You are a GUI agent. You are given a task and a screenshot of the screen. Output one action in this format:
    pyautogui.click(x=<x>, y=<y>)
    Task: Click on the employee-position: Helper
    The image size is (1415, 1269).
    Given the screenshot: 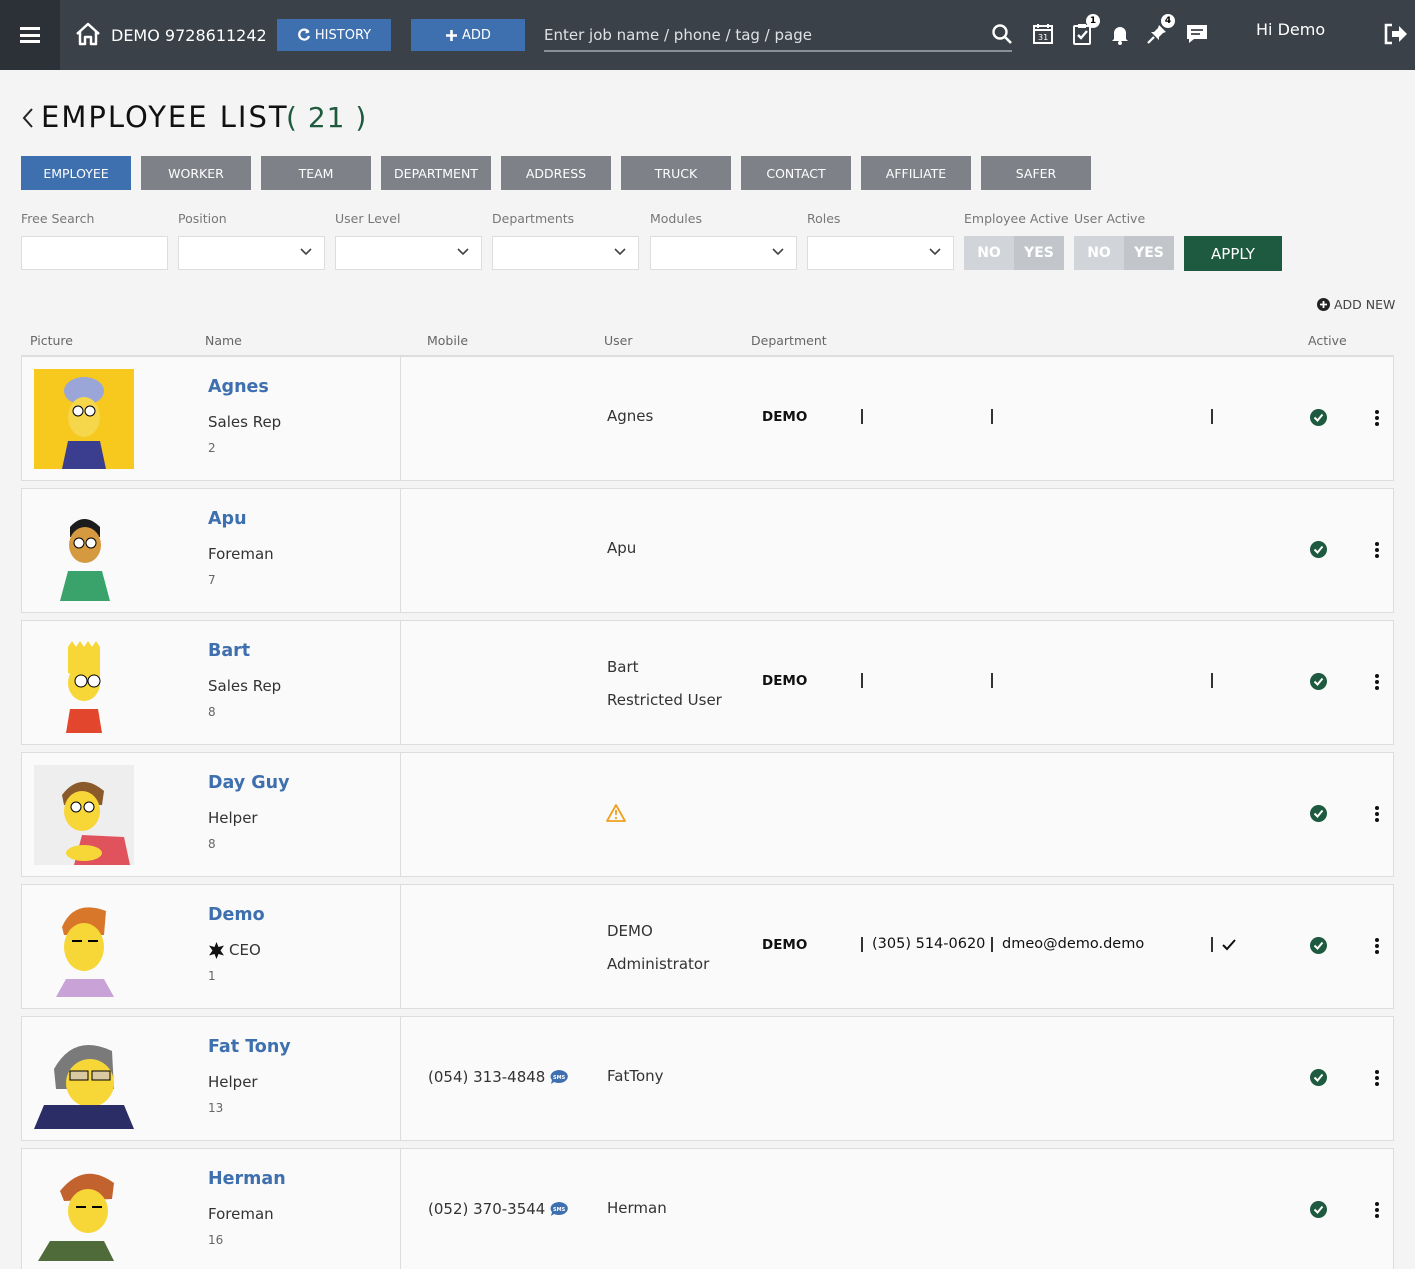 What is the action you would take?
    pyautogui.click(x=233, y=818)
    